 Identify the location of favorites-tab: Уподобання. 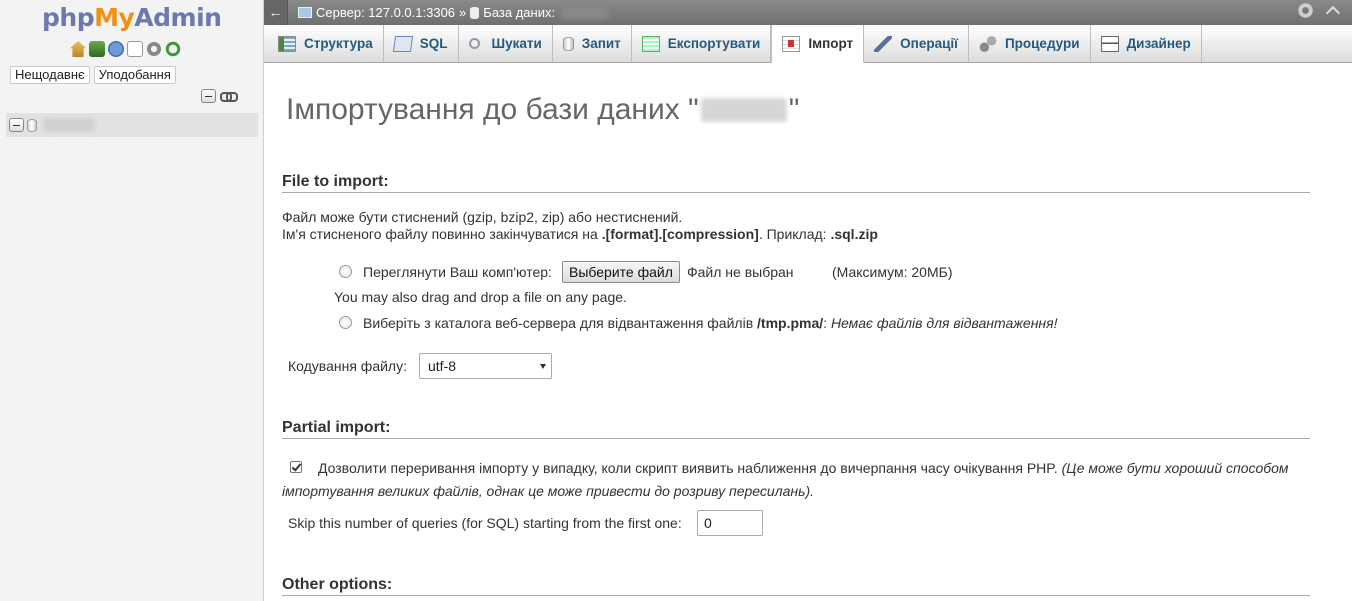
(134, 75).